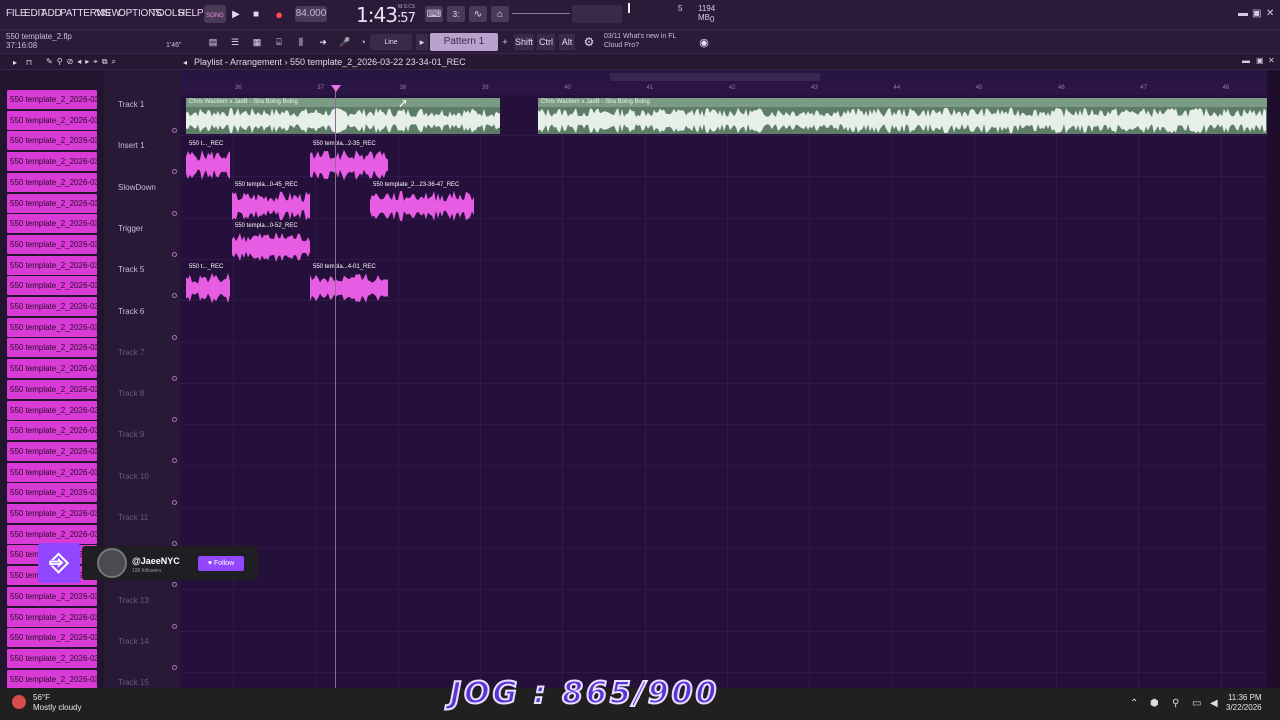  Describe the element at coordinates (640, 41) in the screenshot. I see `news-panel: 03/11 What's new in FL Cloud Pro?` at that location.